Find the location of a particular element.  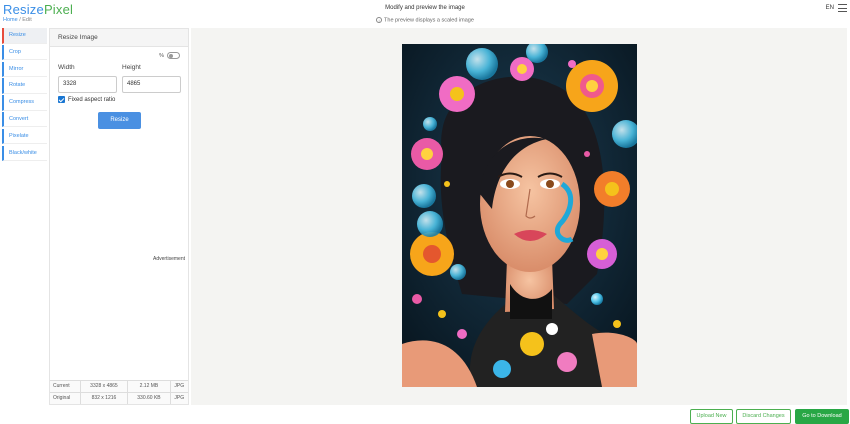

subtitle-text: The preview displays a scaled image is located at coordinates (429, 20).